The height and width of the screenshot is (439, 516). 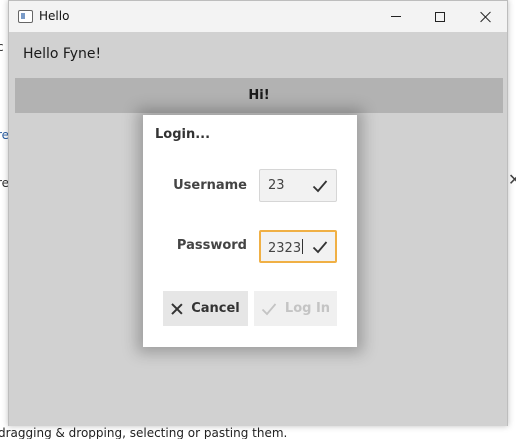 I want to click on cancel-button: Cancel, so click(x=205, y=308).